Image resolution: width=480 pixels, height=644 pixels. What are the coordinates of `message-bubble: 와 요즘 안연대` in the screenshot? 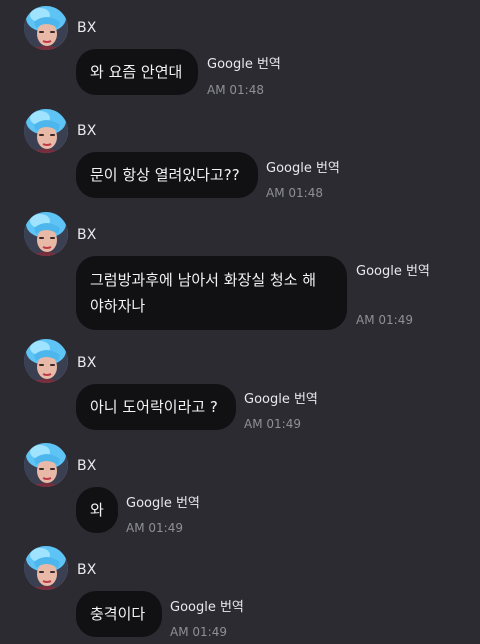 It's located at (137, 72).